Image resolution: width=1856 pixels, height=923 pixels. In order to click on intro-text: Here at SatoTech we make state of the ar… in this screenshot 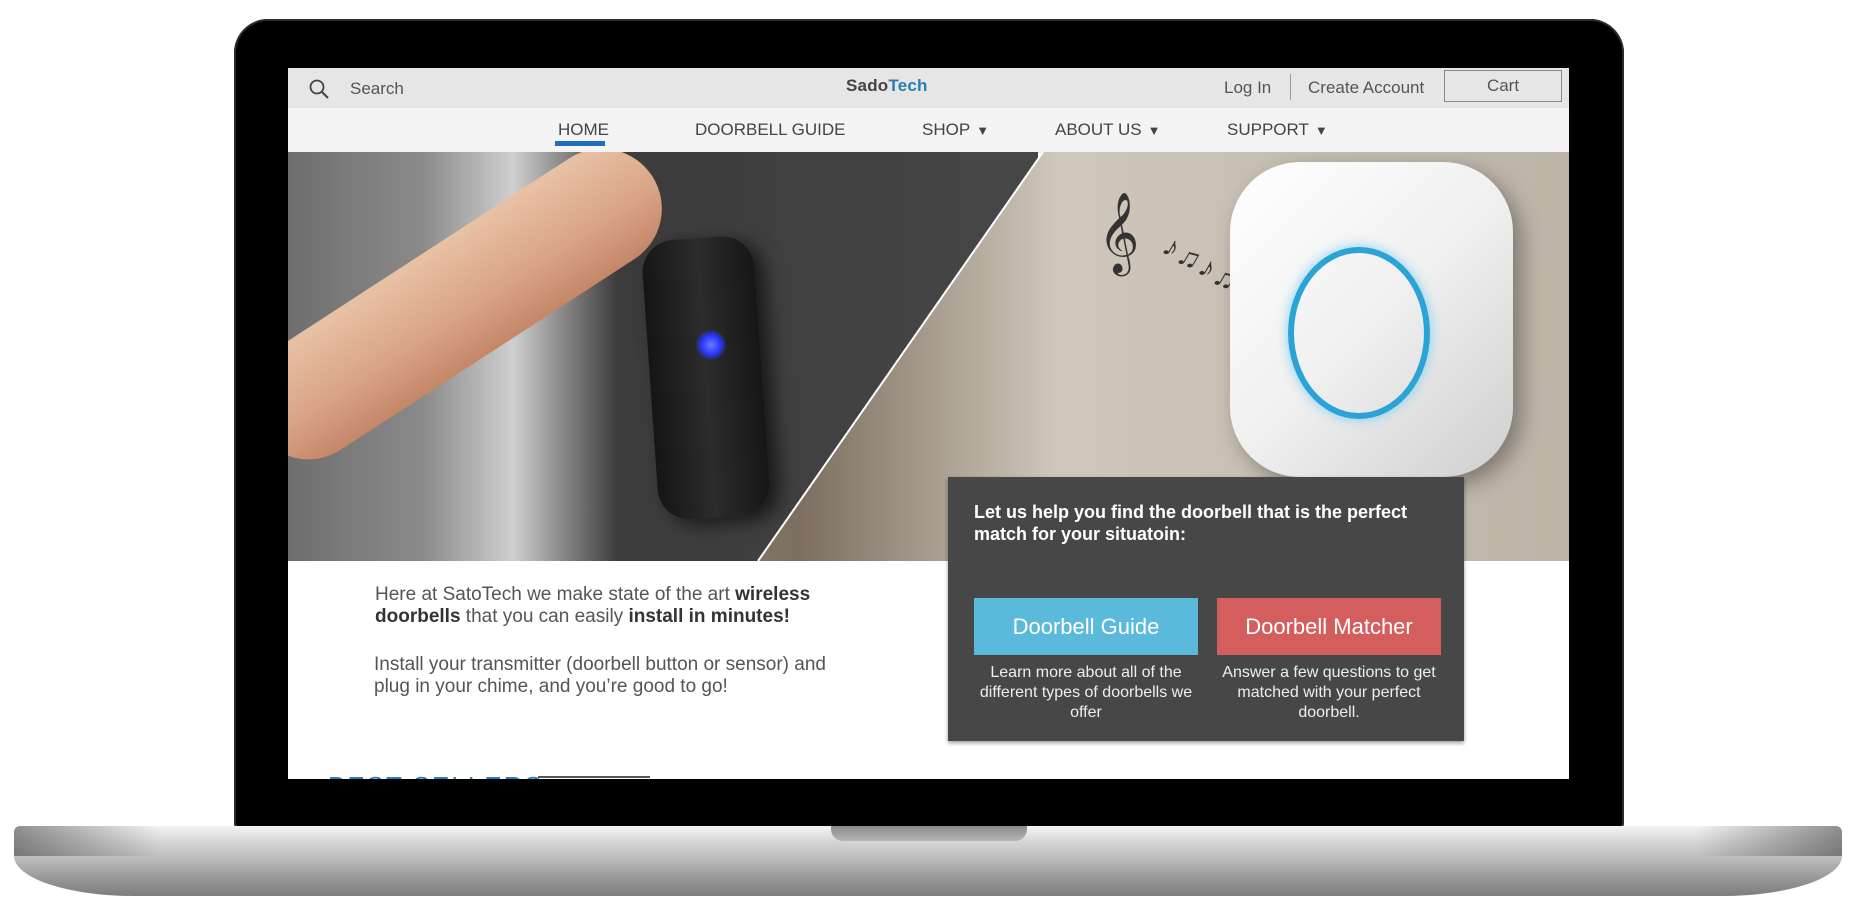, I will do `click(605, 606)`.